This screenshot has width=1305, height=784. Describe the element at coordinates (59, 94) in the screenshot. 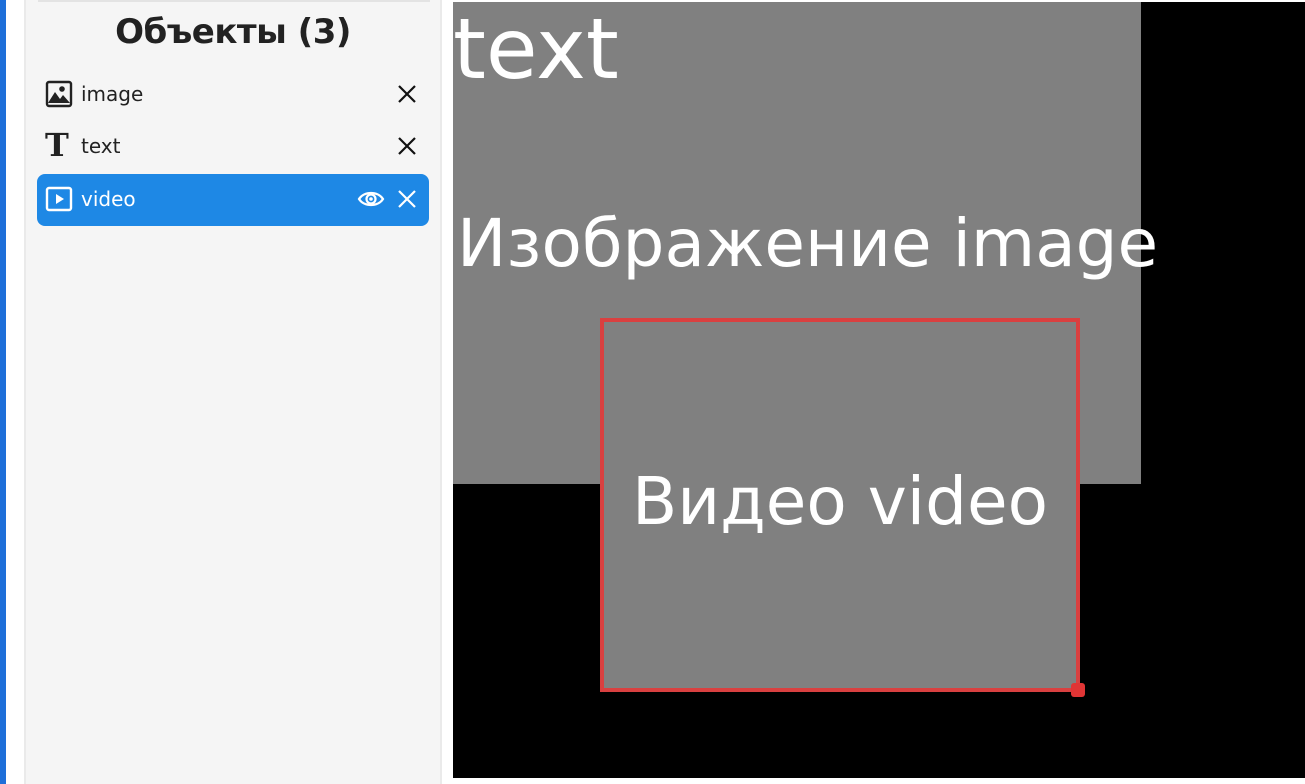

I see `image-icon` at that location.